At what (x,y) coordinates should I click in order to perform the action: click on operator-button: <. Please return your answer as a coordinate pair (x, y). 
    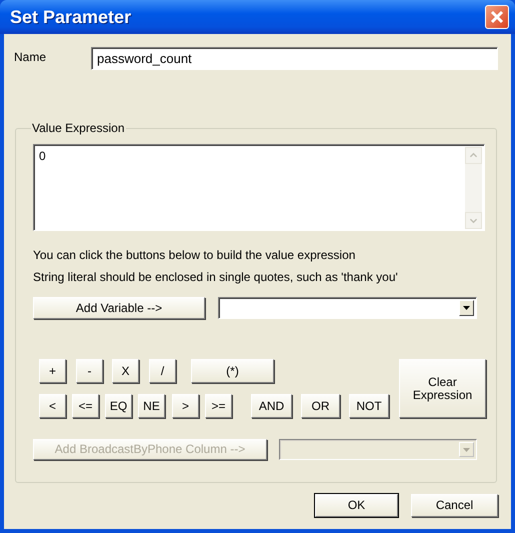
    Looking at the image, I should click on (52, 406).